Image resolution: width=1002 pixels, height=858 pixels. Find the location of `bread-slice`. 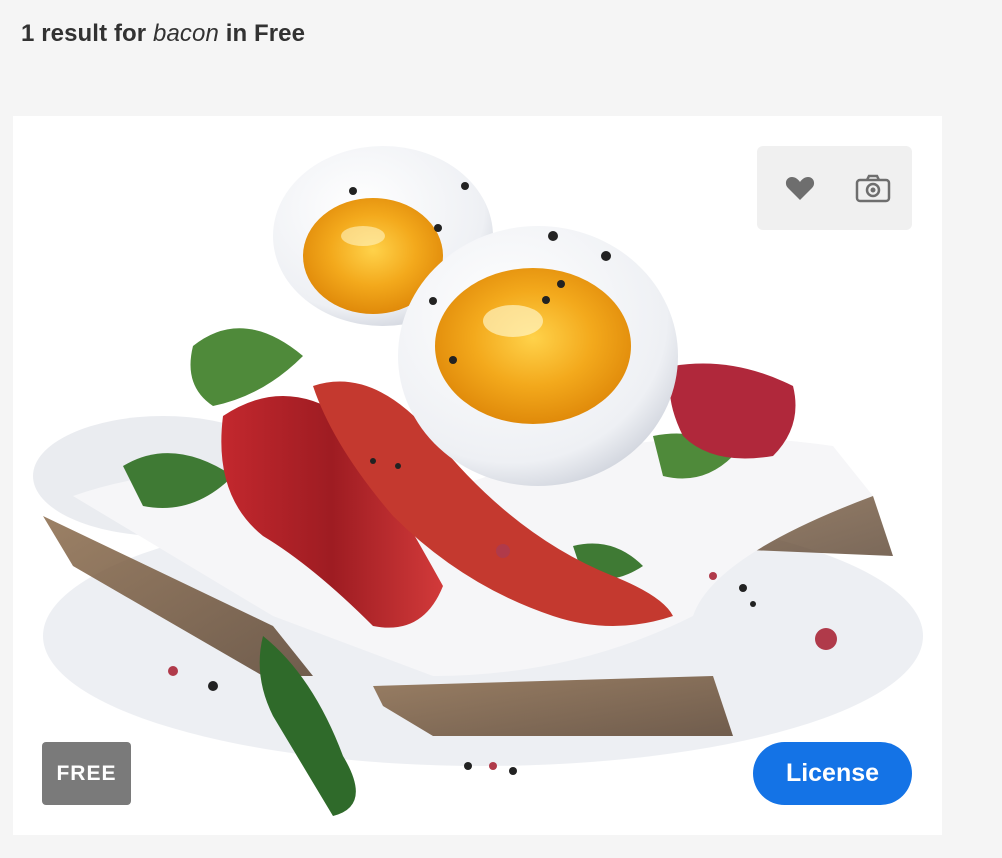

bread-slice is located at coordinates (553, 706).